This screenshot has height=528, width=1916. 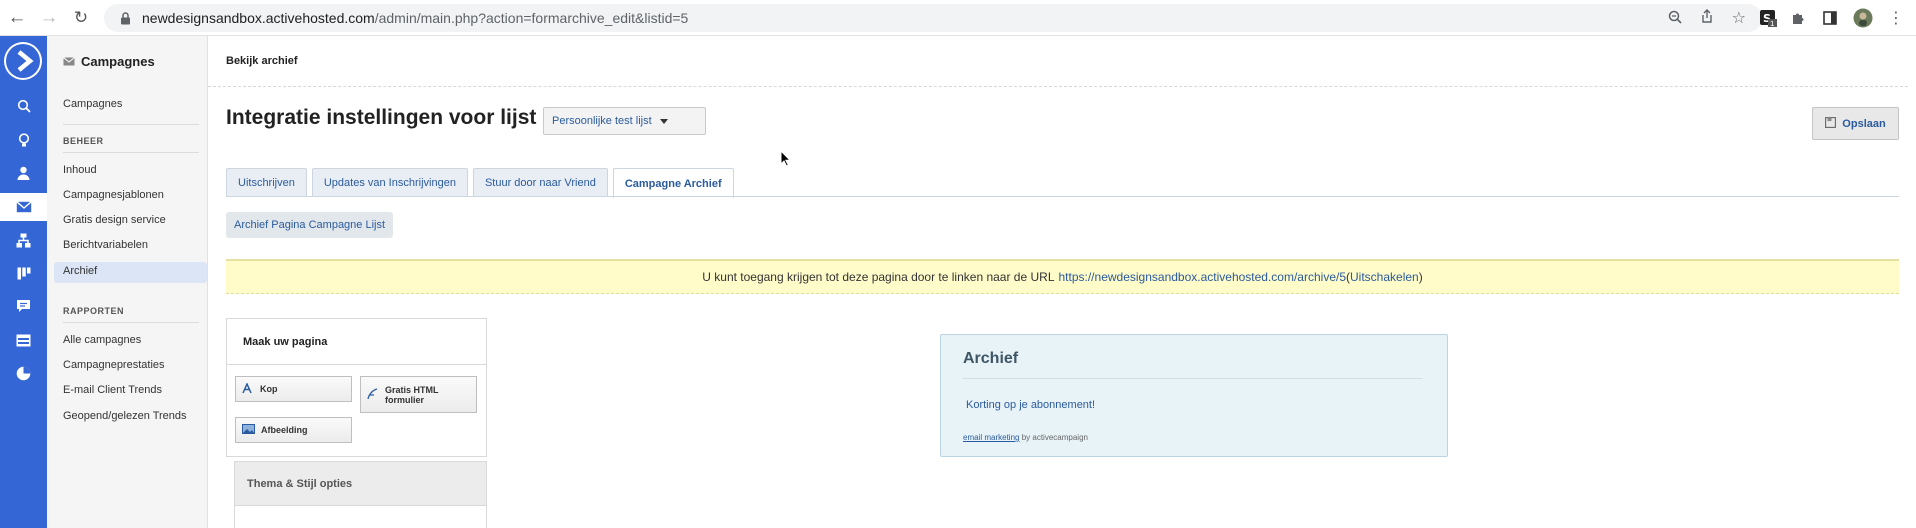 I want to click on sidebar-item-gratis-design-service: Gratis design service, so click(x=114, y=220).